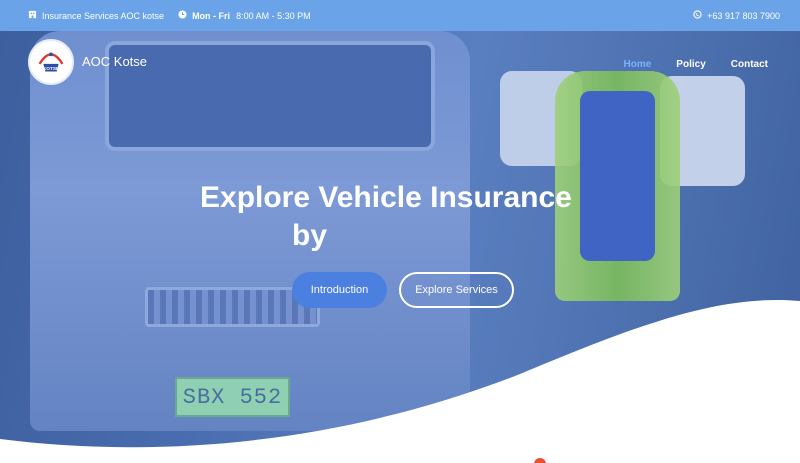 The height and width of the screenshot is (463, 800). I want to click on company-info: Insurance Services AOC kotse, so click(96, 15).